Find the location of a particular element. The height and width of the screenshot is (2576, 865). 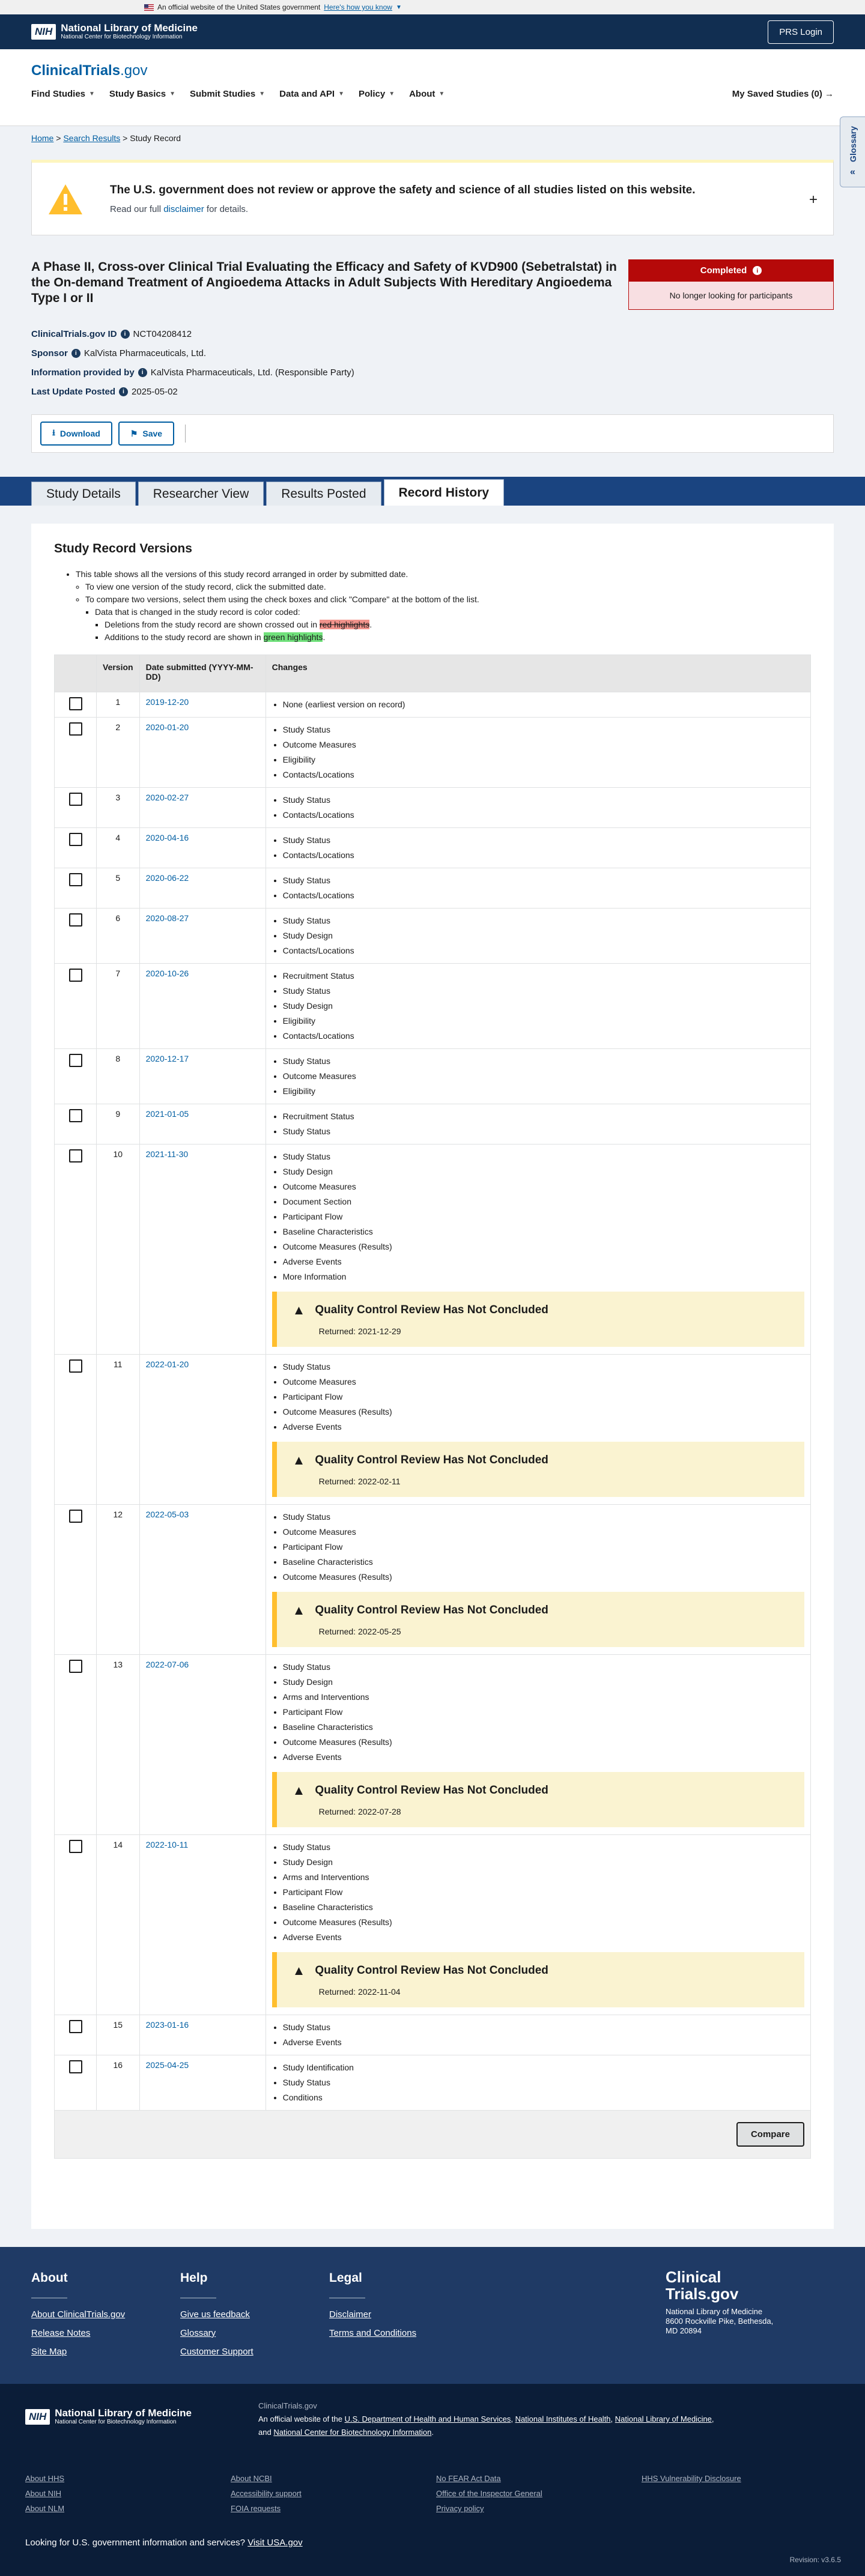

version-date-link: 2025-04-25 is located at coordinates (167, 2065).